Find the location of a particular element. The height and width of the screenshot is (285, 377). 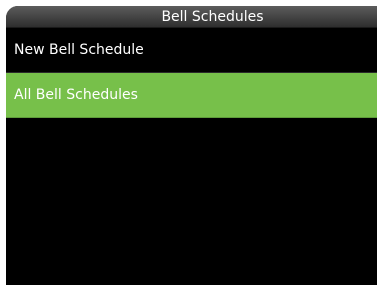

menu-item-label: All Bell Schedules is located at coordinates (76, 95).